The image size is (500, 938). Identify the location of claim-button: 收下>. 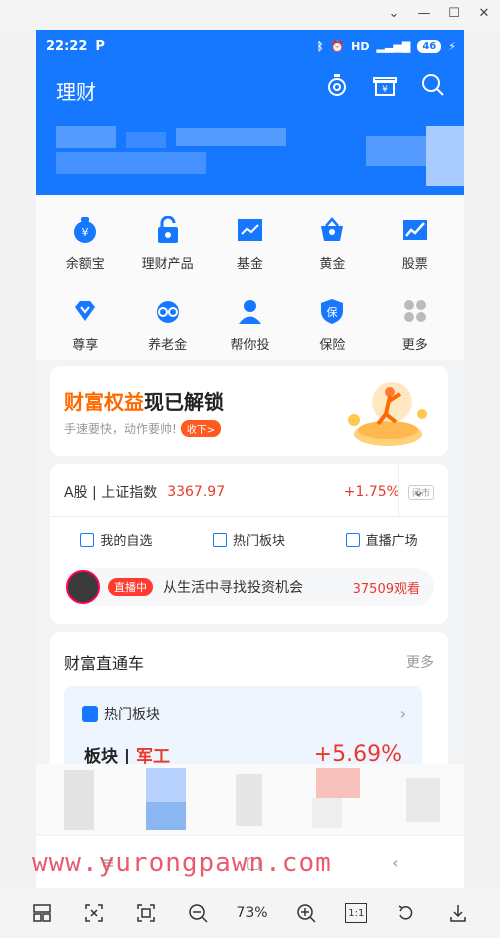
(201, 428).